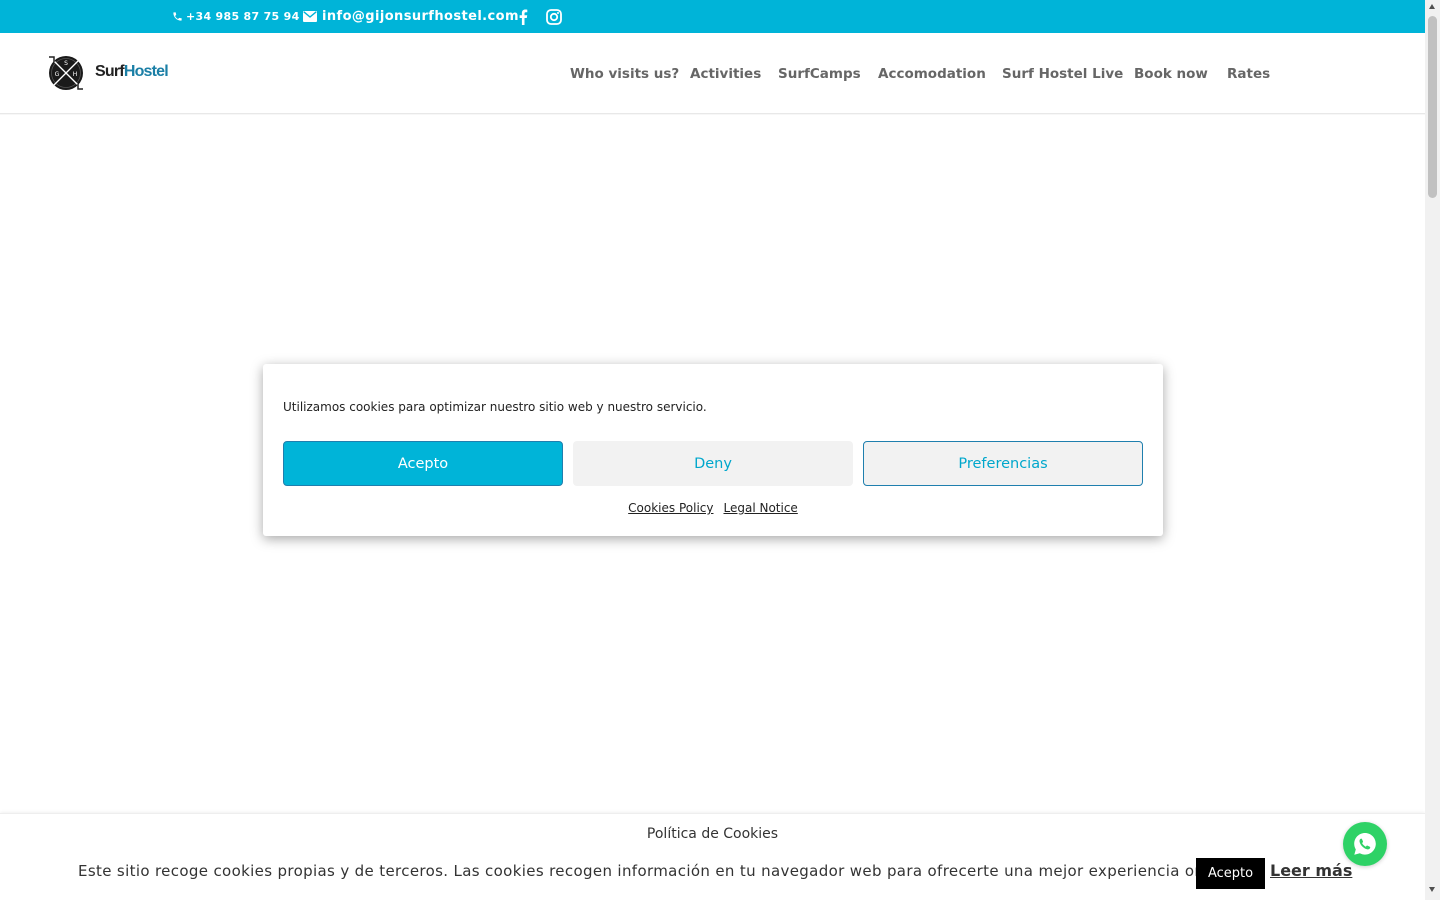 The width and height of the screenshot is (1440, 900). What do you see at coordinates (1432, 107) in the screenshot?
I see `scrollbar-thumb` at bounding box center [1432, 107].